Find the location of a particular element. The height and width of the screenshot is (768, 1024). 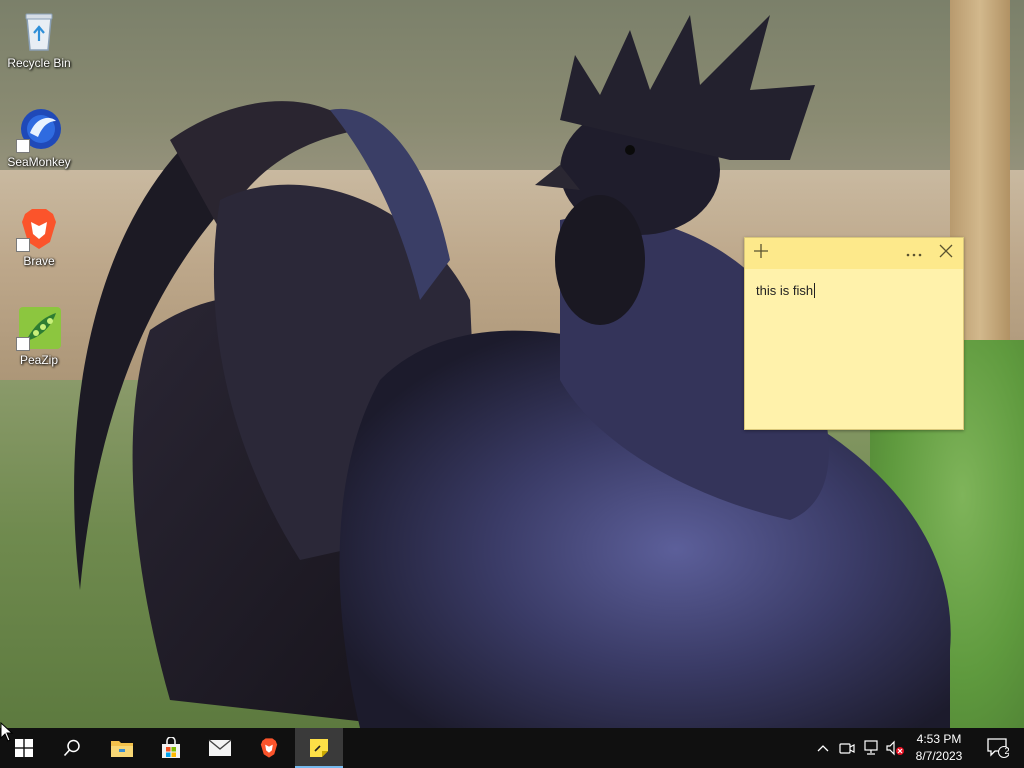

clock: 4:53 PM 8/7/2023 is located at coordinates (939, 748).